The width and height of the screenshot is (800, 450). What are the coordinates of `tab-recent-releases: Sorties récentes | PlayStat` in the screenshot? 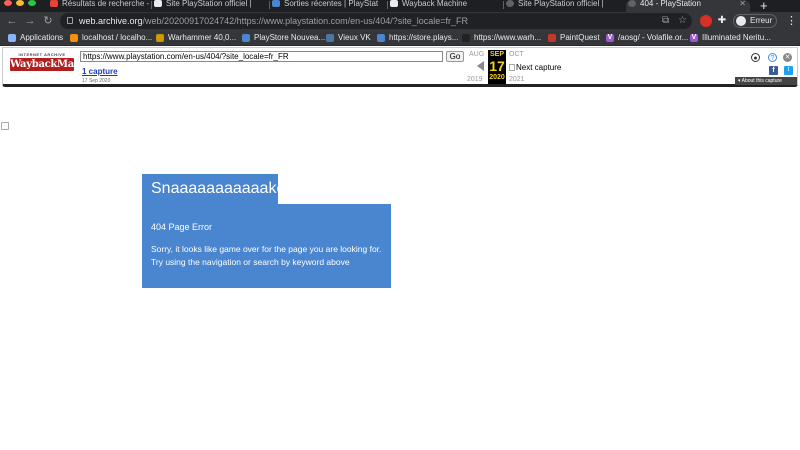 It's located at (328, 6).